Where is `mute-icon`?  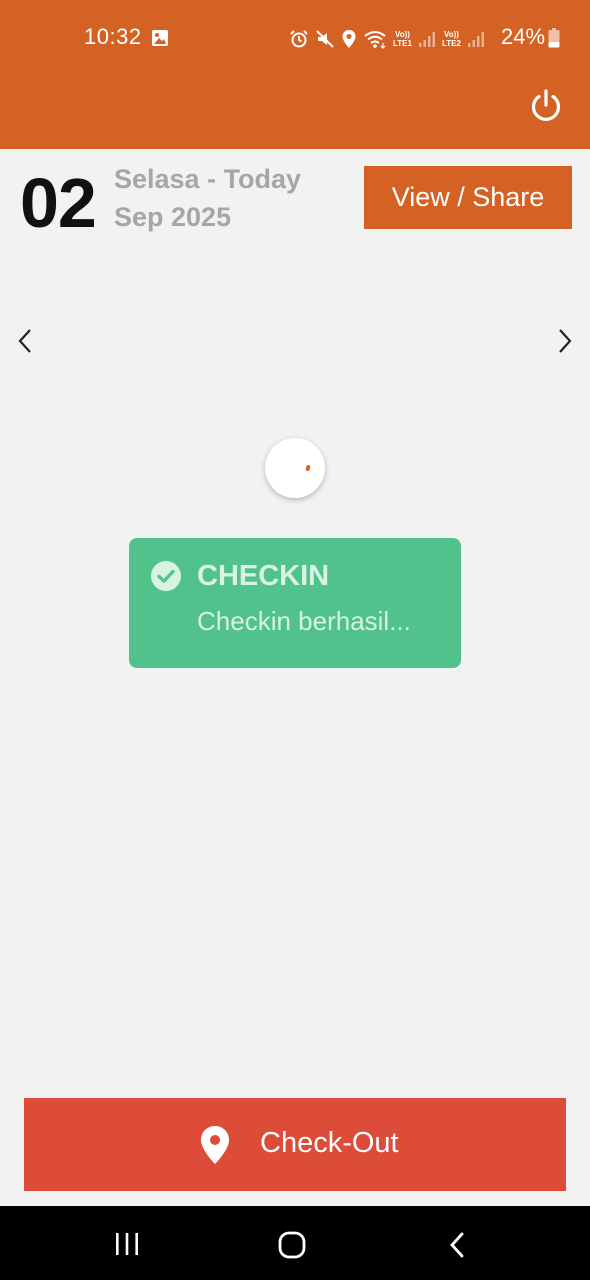 mute-icon is located at coordinates (325, 39).